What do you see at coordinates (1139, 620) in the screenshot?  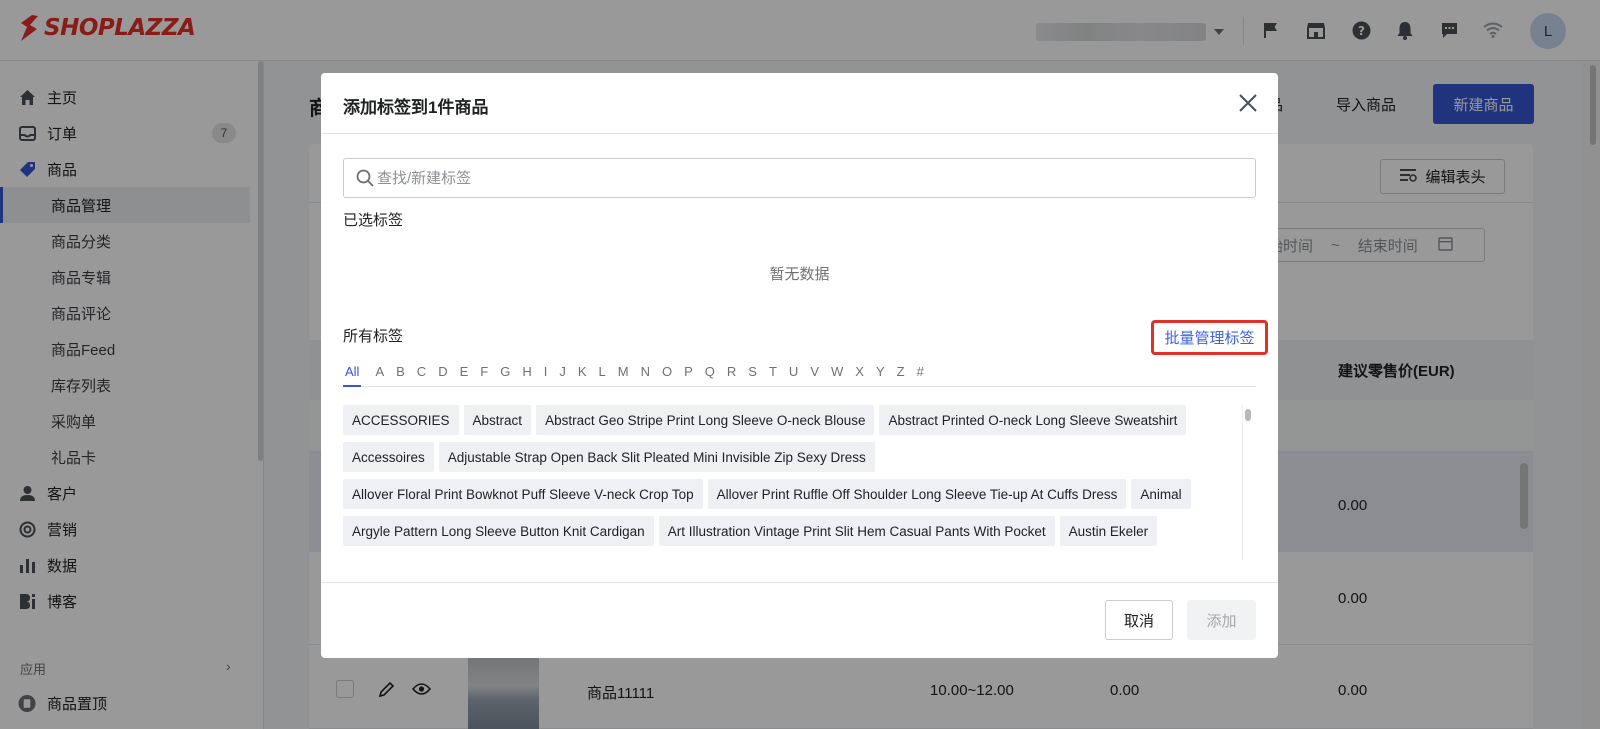 I see `cancel-button: 取消` at bounding box center [1139, 620].